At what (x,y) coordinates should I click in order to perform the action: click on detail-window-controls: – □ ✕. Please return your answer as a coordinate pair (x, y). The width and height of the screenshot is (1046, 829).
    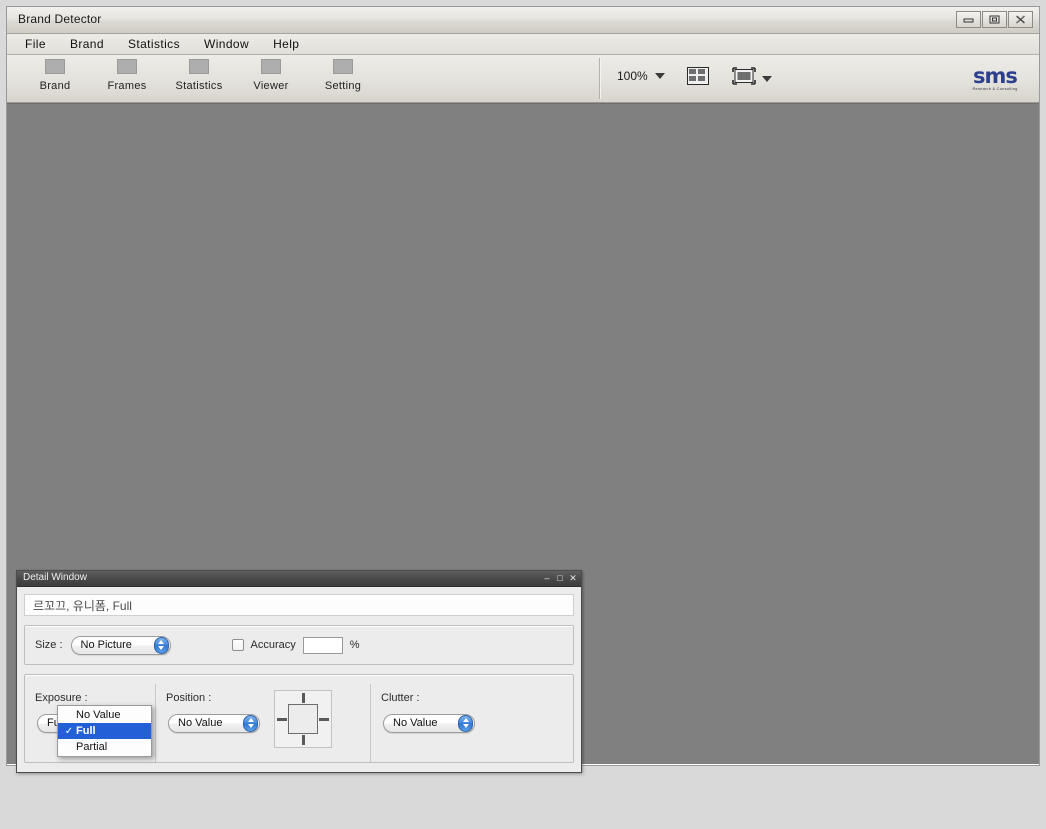
    Looking at the image, I should click on (560, 578).